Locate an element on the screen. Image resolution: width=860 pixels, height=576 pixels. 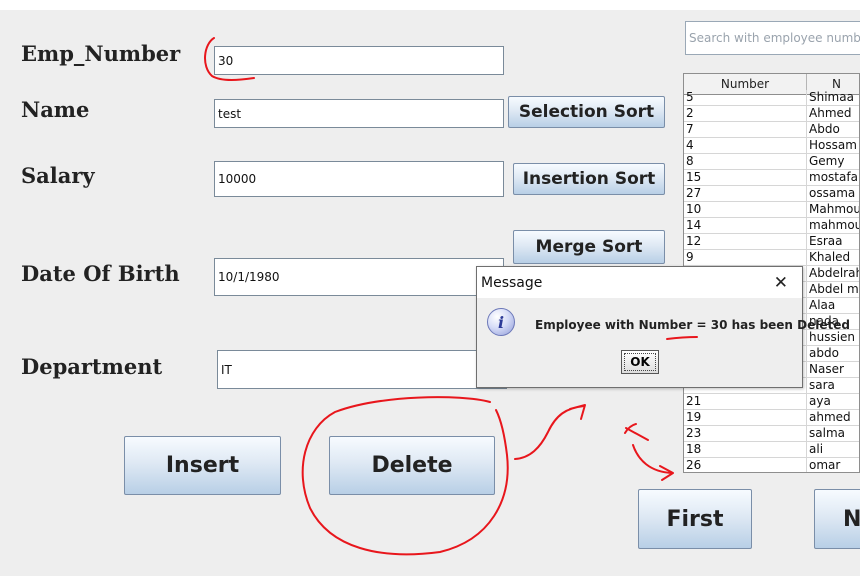
cell-name: mostafa is located at coordinates (833, 177).